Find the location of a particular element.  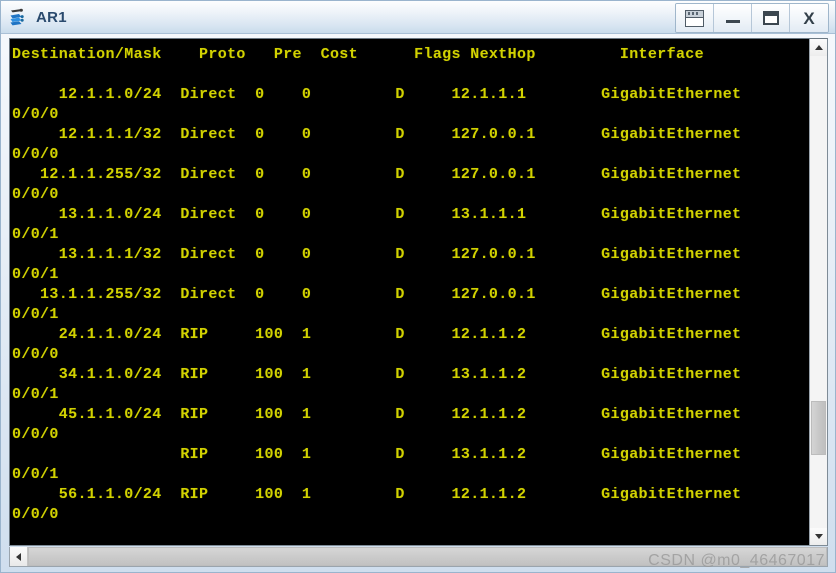

chevron-left-icon is located at coordinates (18, 556).